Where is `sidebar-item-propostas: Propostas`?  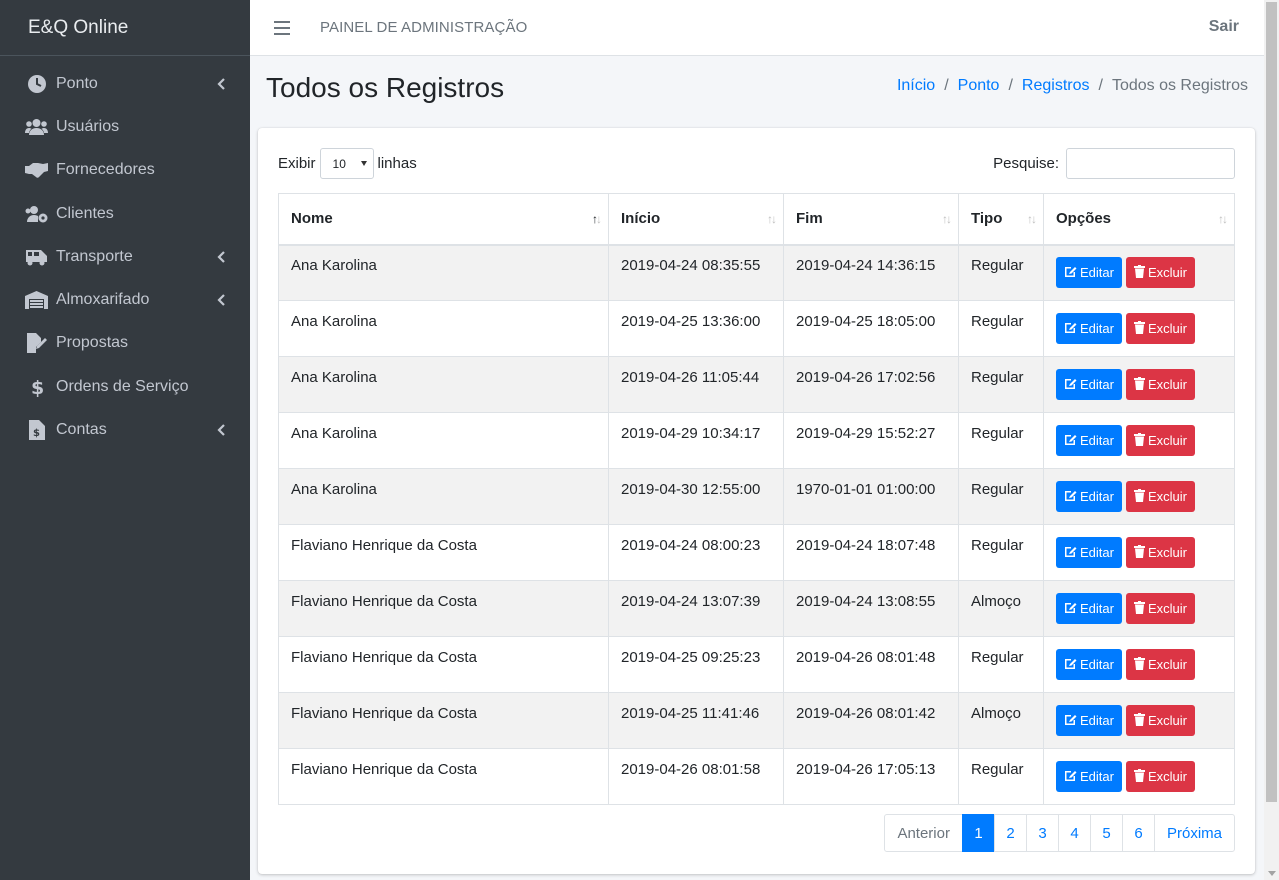
sidebar-item-propostas: Propostas is located at coordinates (125, 343).